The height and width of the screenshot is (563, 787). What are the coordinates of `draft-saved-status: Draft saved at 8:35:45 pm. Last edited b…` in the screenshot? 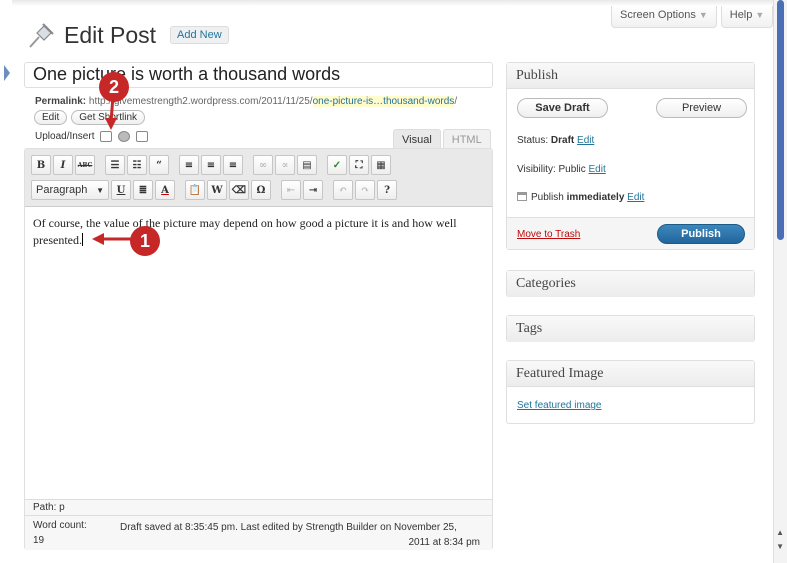 It's located at (300, 535).